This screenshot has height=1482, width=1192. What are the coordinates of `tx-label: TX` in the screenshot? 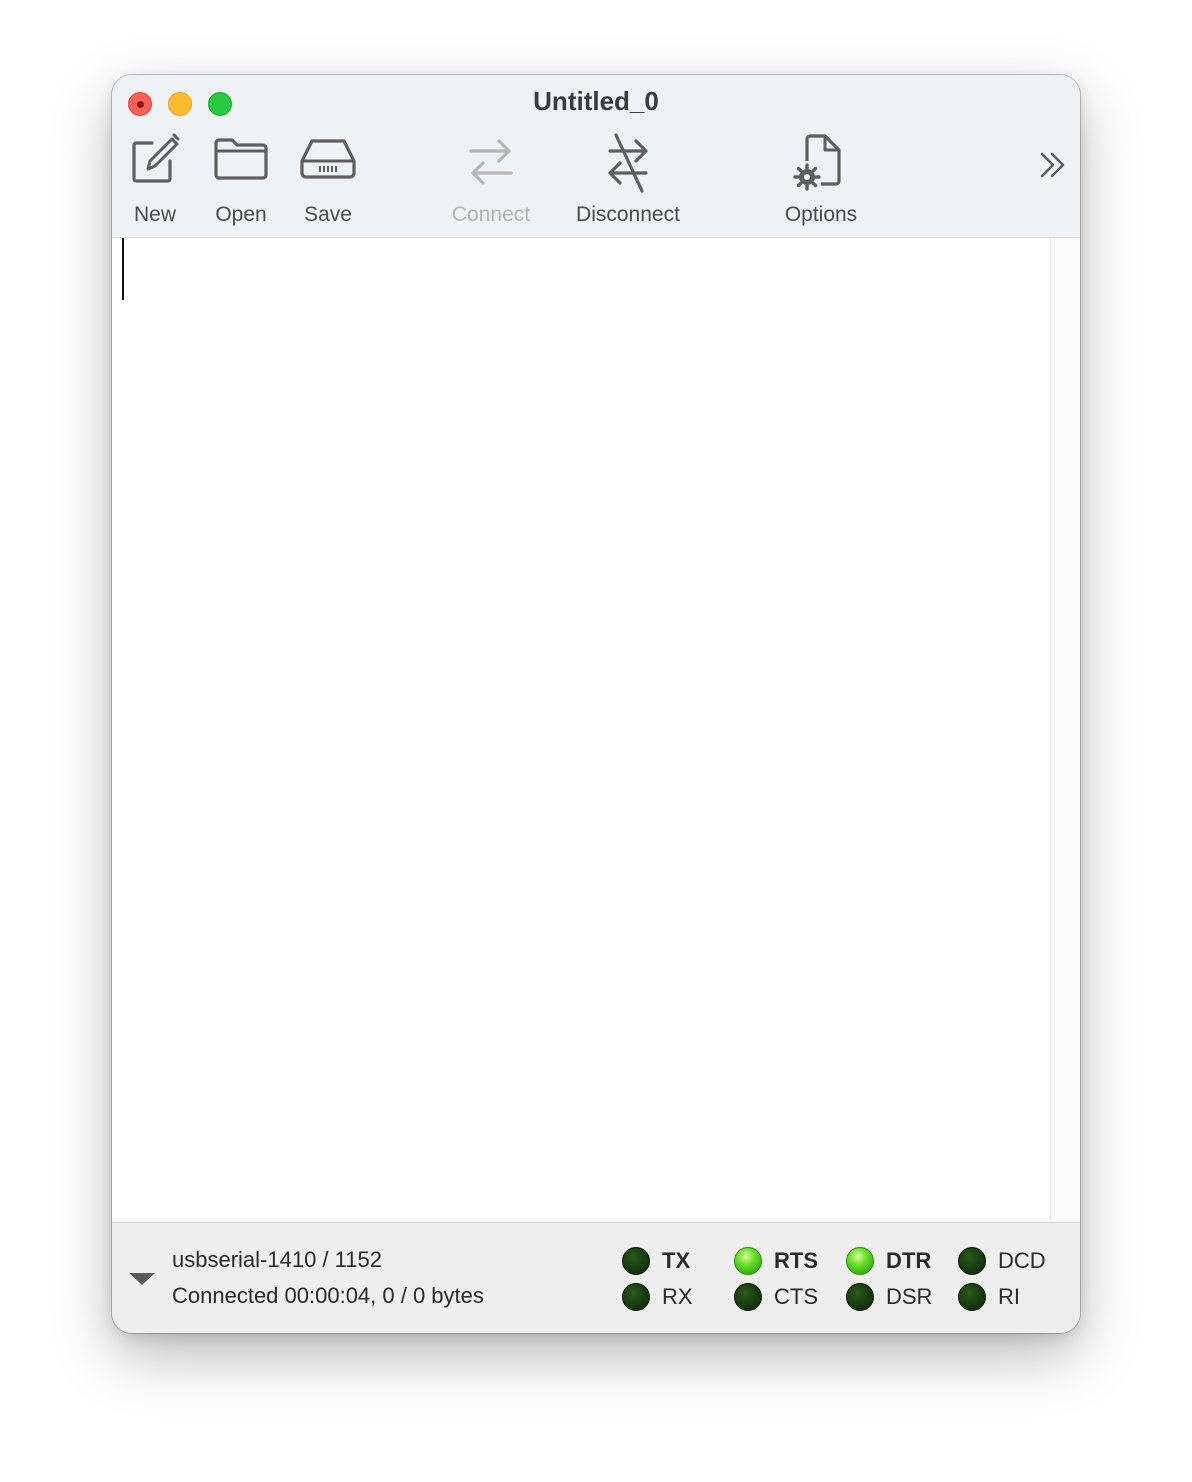 It's located at (676, 1260).